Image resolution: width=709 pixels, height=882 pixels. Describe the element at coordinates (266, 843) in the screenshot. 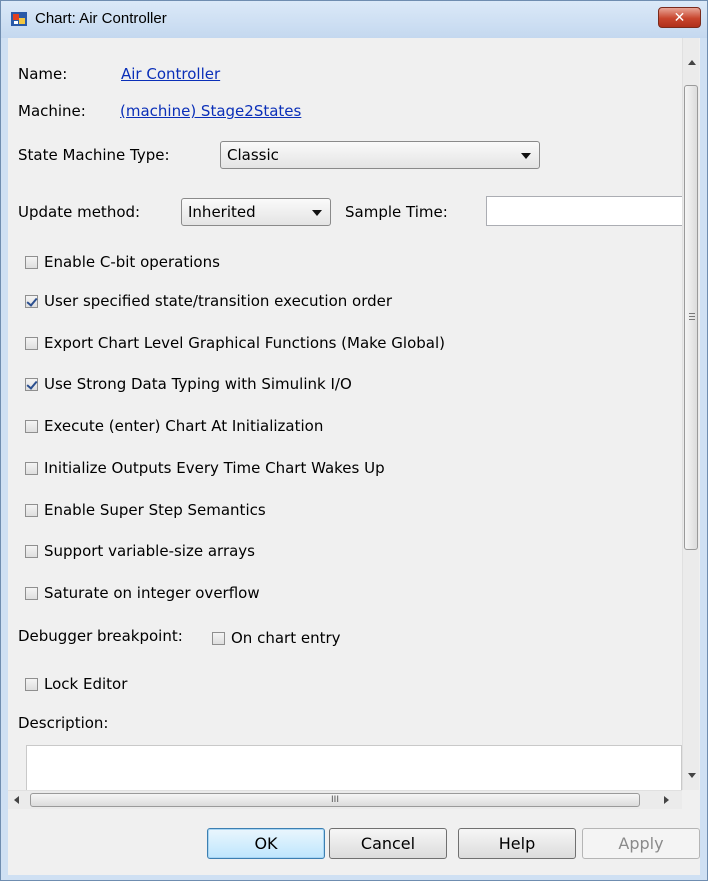

I see `ok-button: OK` at that location.